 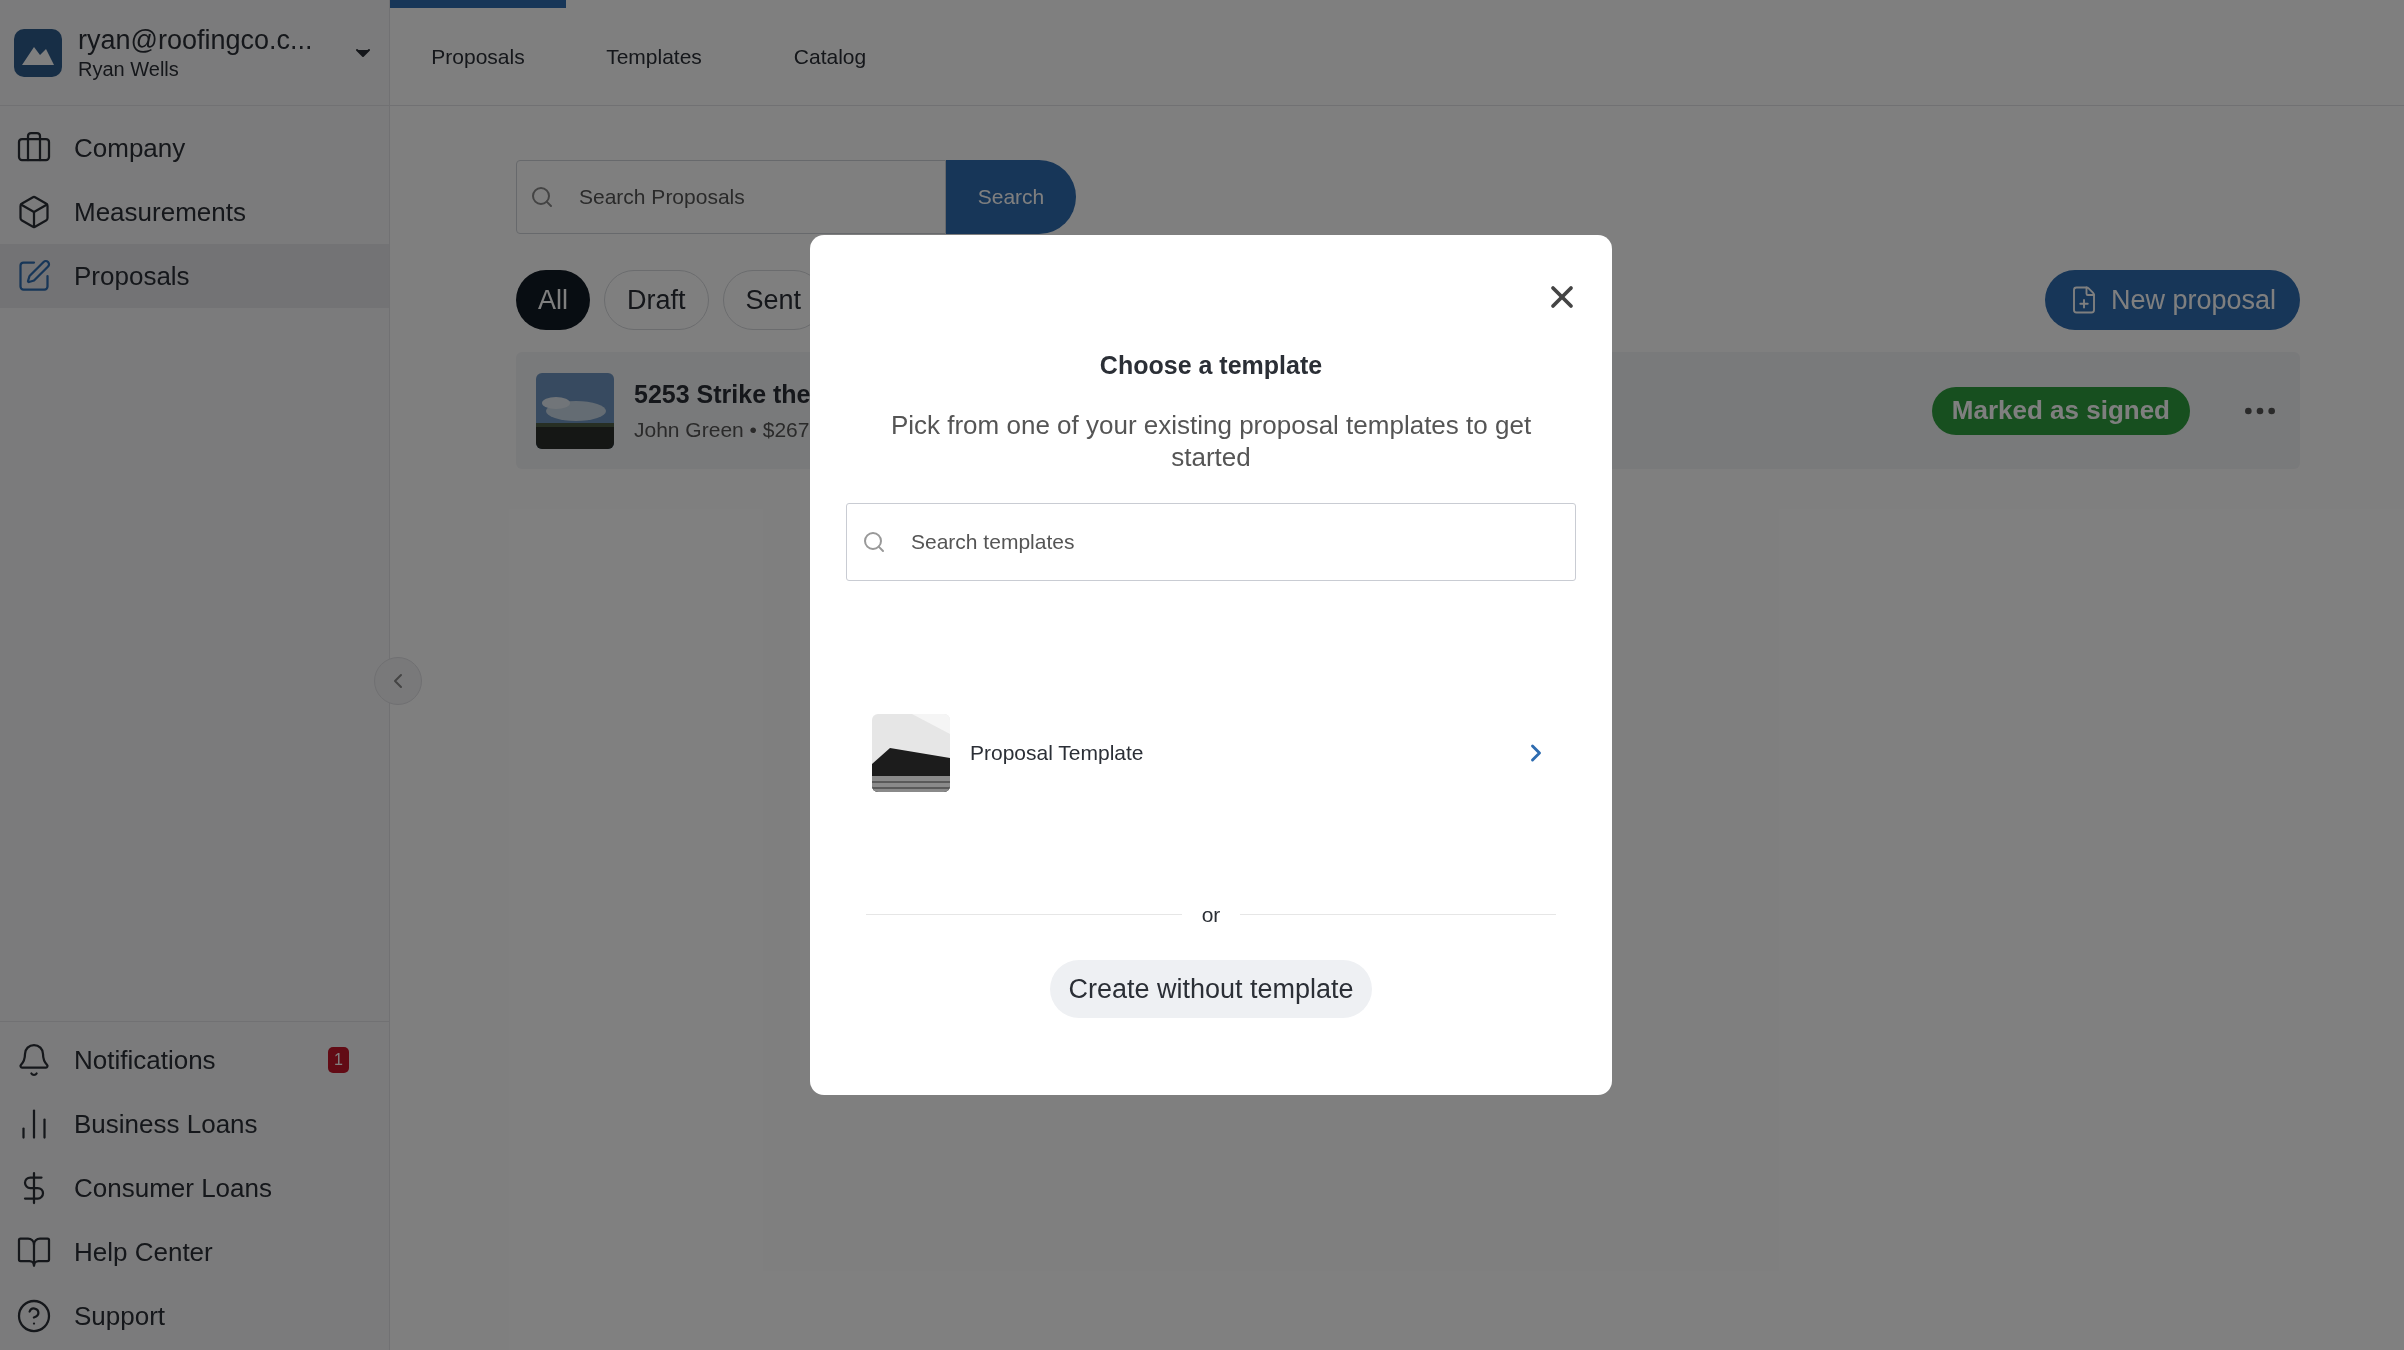 What do you see at coordinates (1211, 365) in the screenshot?
I see `dialog-title: Choose a template` at bounding box center [1211, 365].